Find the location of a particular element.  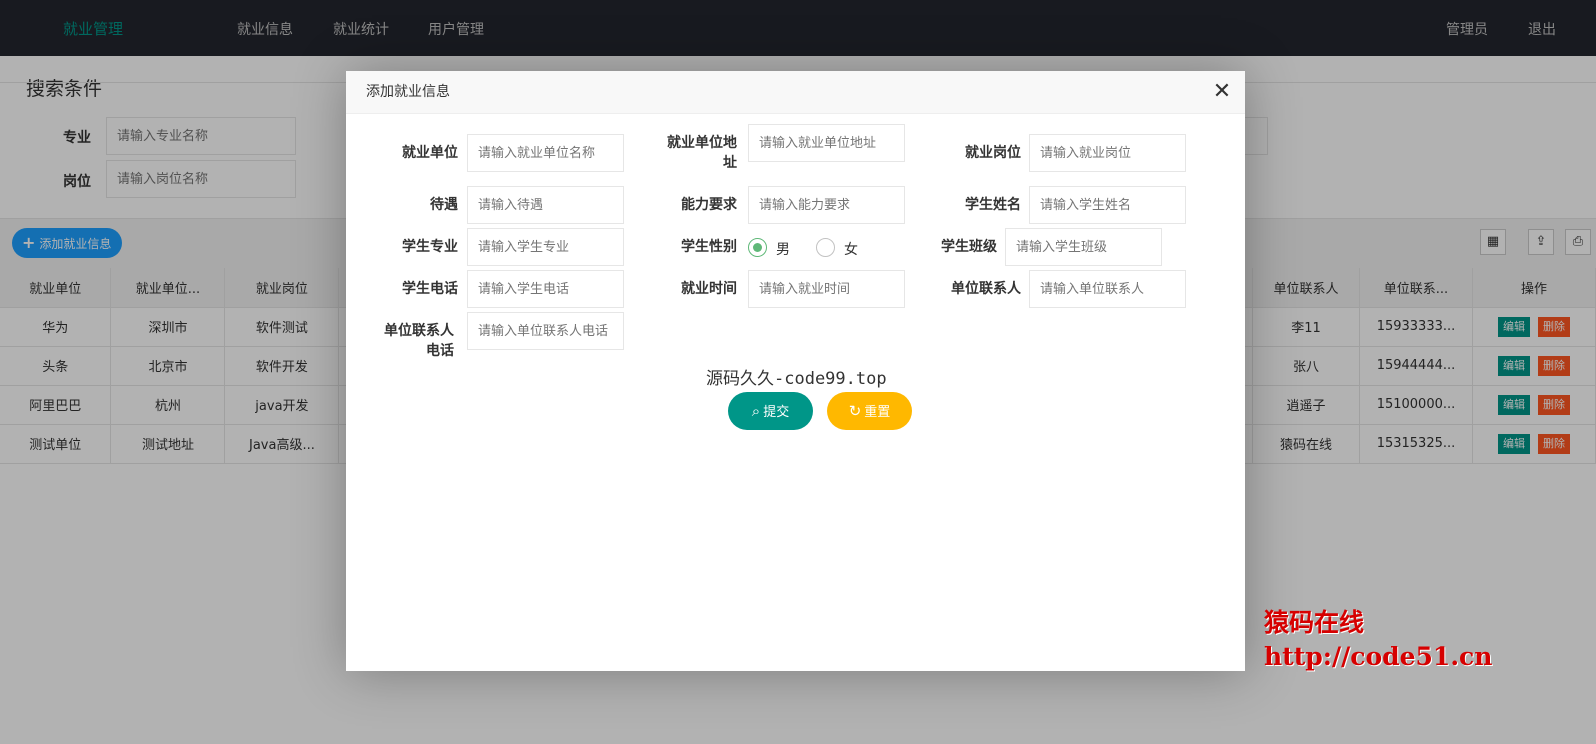

ability-input is located at coordinates (826, 205).